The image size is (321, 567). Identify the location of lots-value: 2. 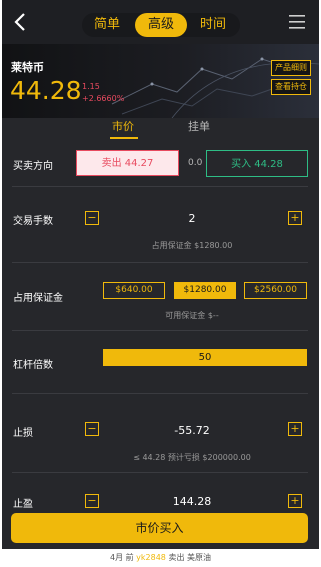
(192, 218).